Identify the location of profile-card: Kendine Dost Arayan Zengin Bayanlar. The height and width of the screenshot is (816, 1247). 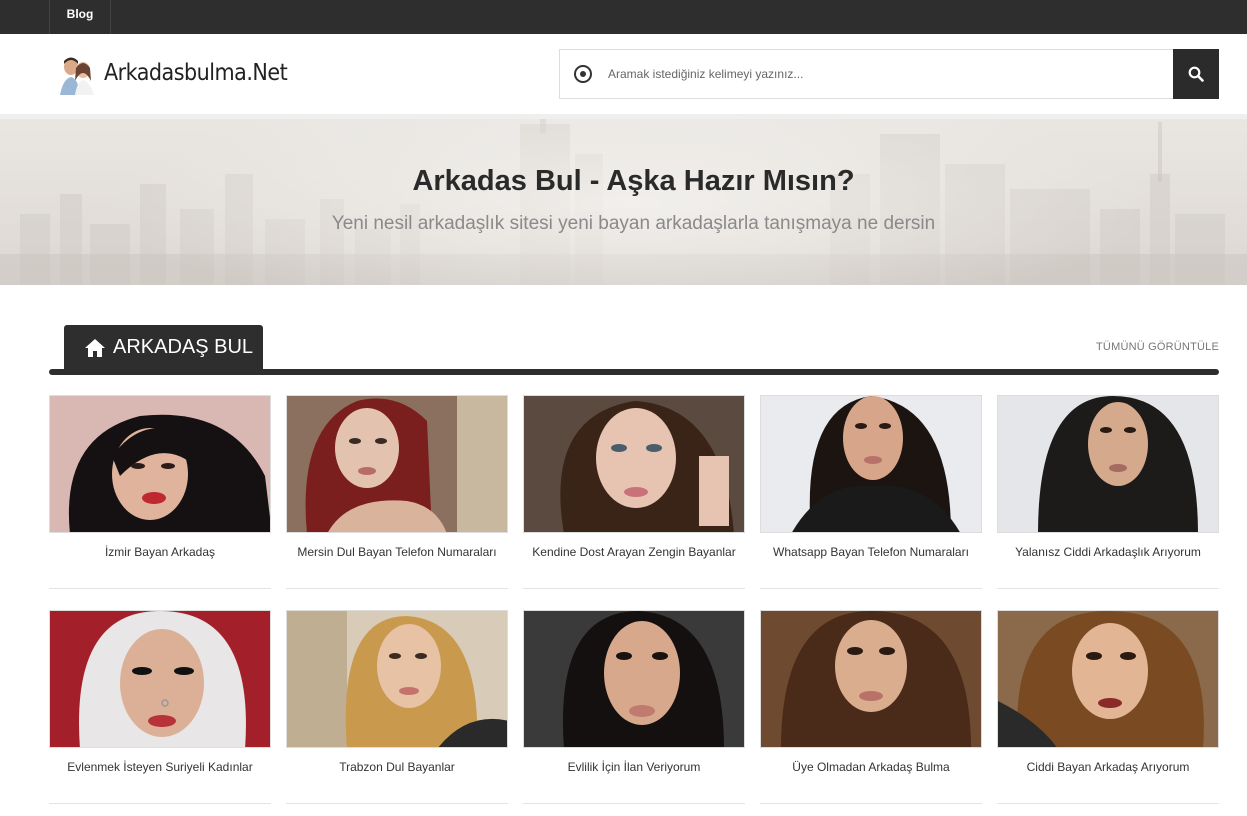
(634, 492).